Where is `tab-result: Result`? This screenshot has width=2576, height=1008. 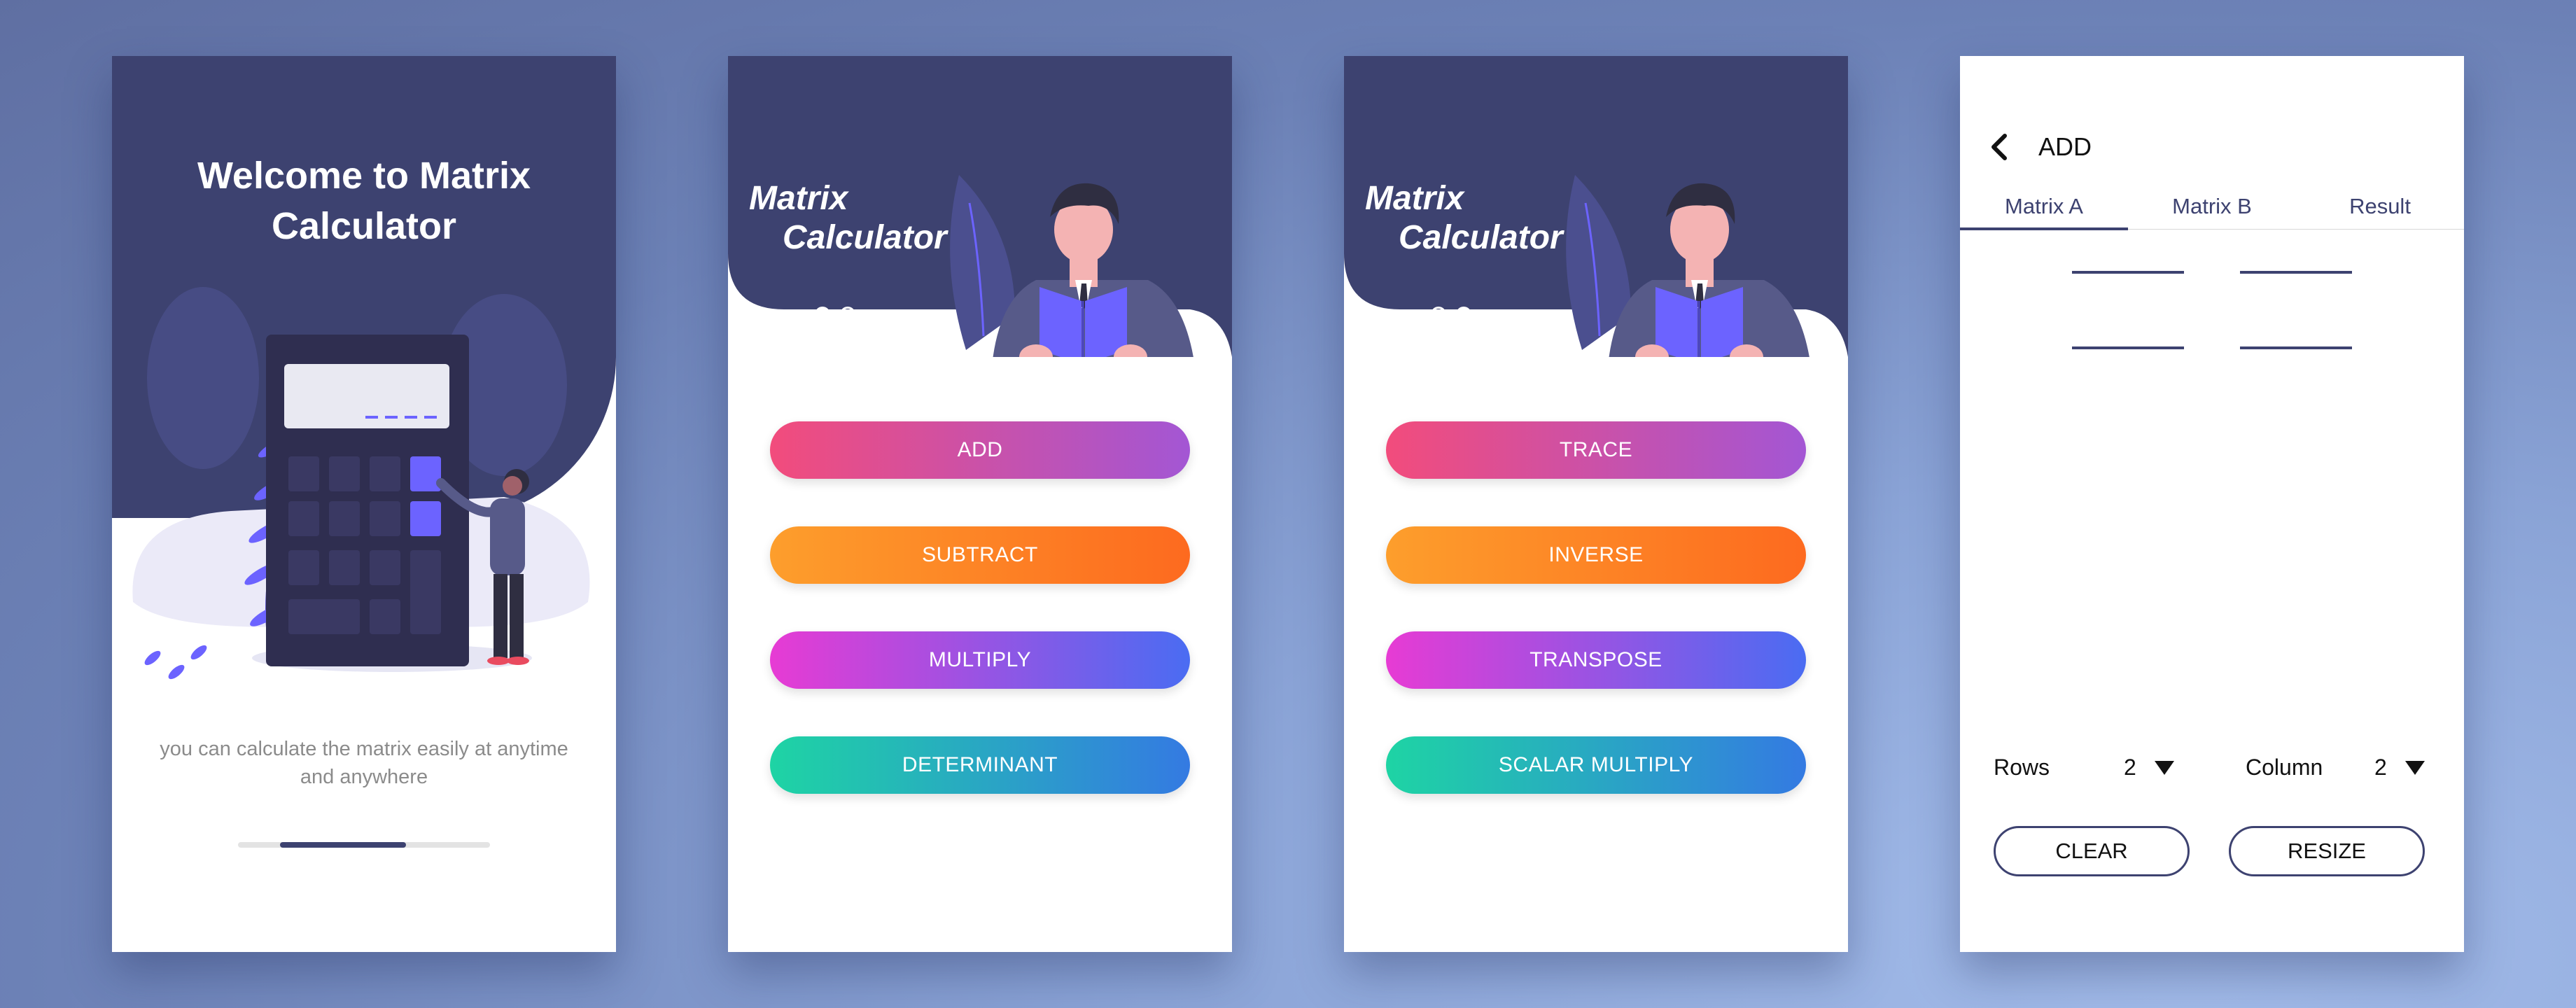 tab-result: Result is located at coordinates (2380, 206).